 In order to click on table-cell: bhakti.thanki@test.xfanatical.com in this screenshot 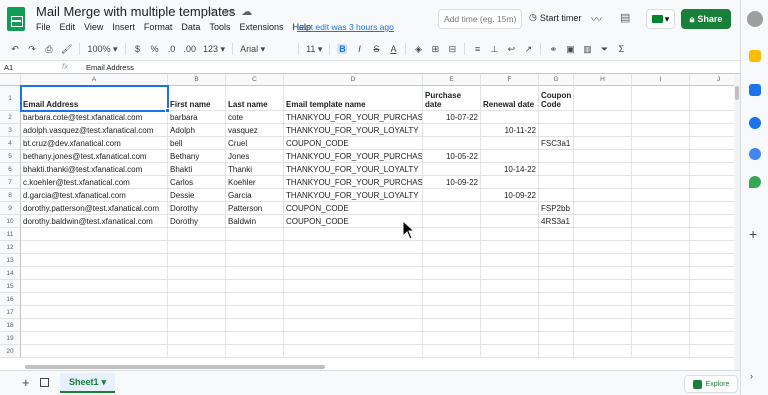, I will do `click(94, 169)`.